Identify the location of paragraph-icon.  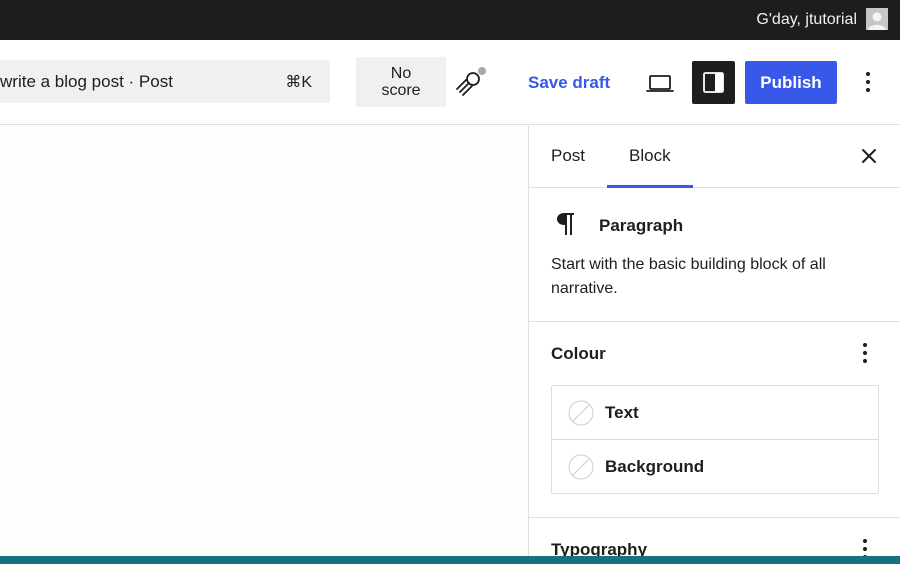
(566, 224).